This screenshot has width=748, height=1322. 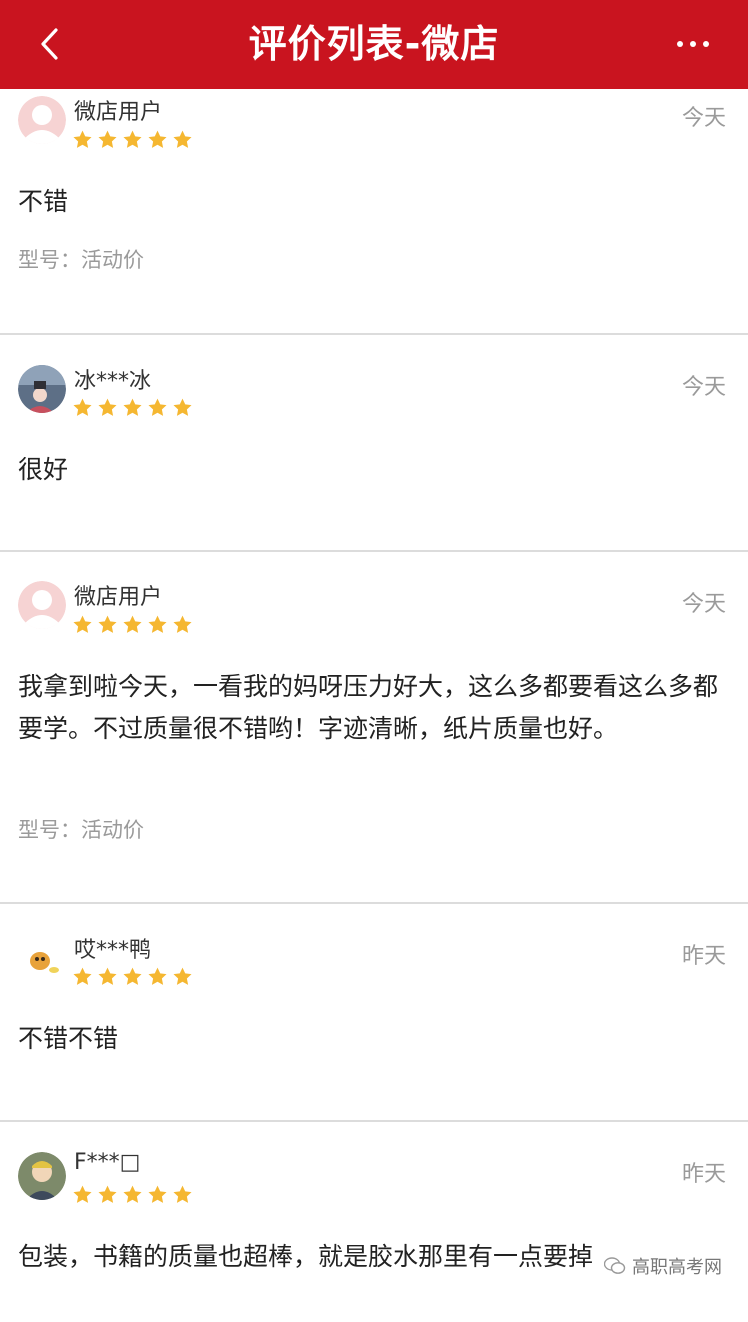 I want to click on top-navbar: 评价列表-微店, so click(x=374, y=44).